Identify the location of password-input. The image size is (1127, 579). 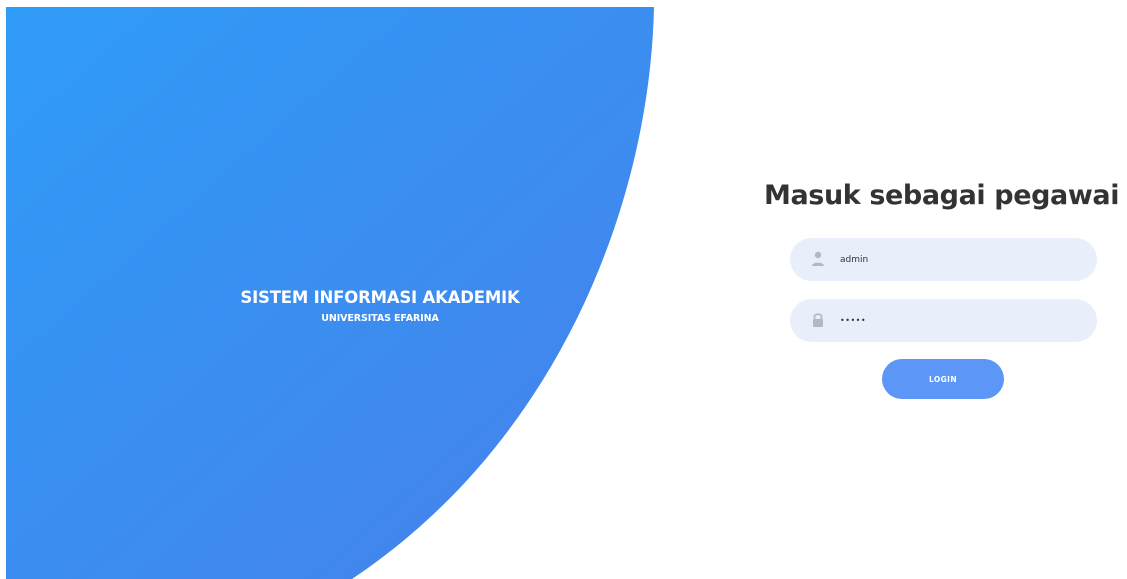
(960, 320).